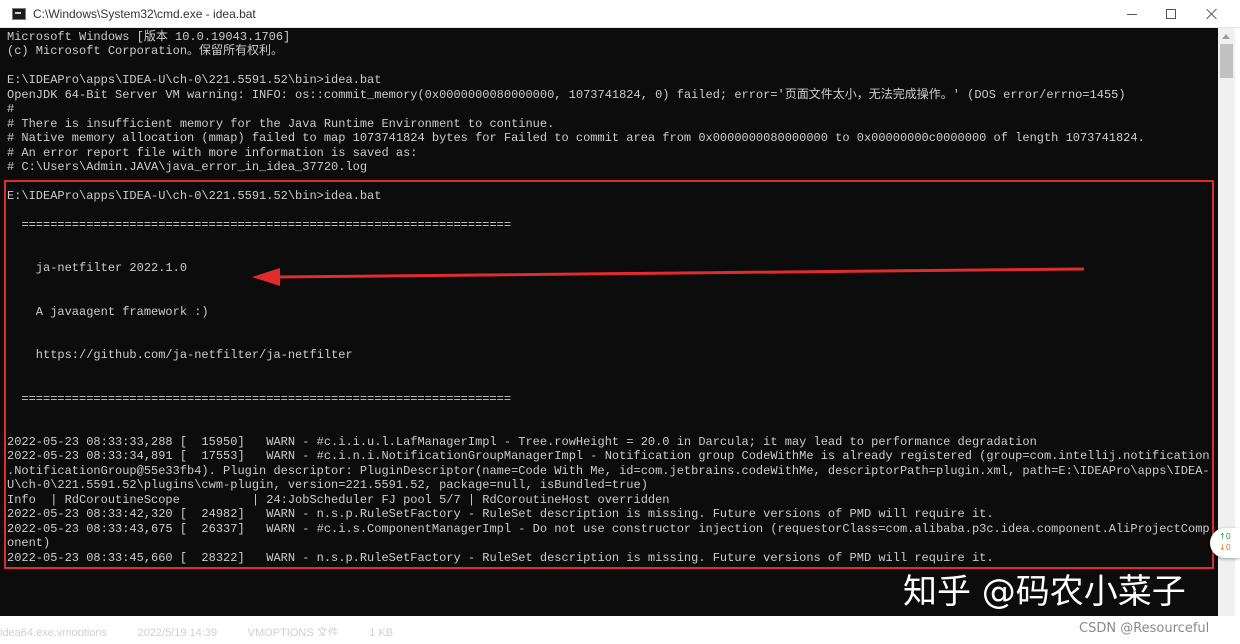  Describe the element at coordinates (1144, 628) in the screenshot. I see `csdn-watermark: CSDN @Resourceful` at that location.